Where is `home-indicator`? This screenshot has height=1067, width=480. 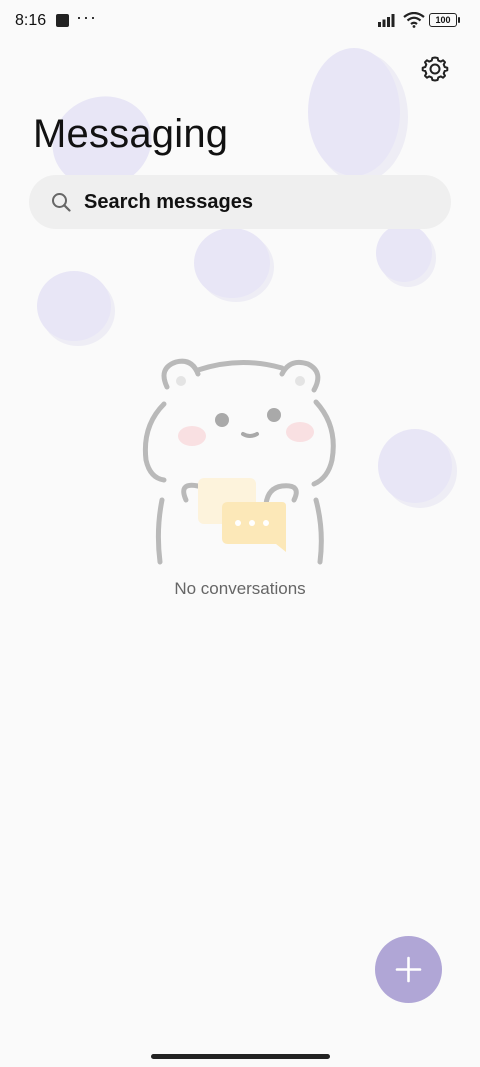
home-indicator is located at coordinates (240, 1056).